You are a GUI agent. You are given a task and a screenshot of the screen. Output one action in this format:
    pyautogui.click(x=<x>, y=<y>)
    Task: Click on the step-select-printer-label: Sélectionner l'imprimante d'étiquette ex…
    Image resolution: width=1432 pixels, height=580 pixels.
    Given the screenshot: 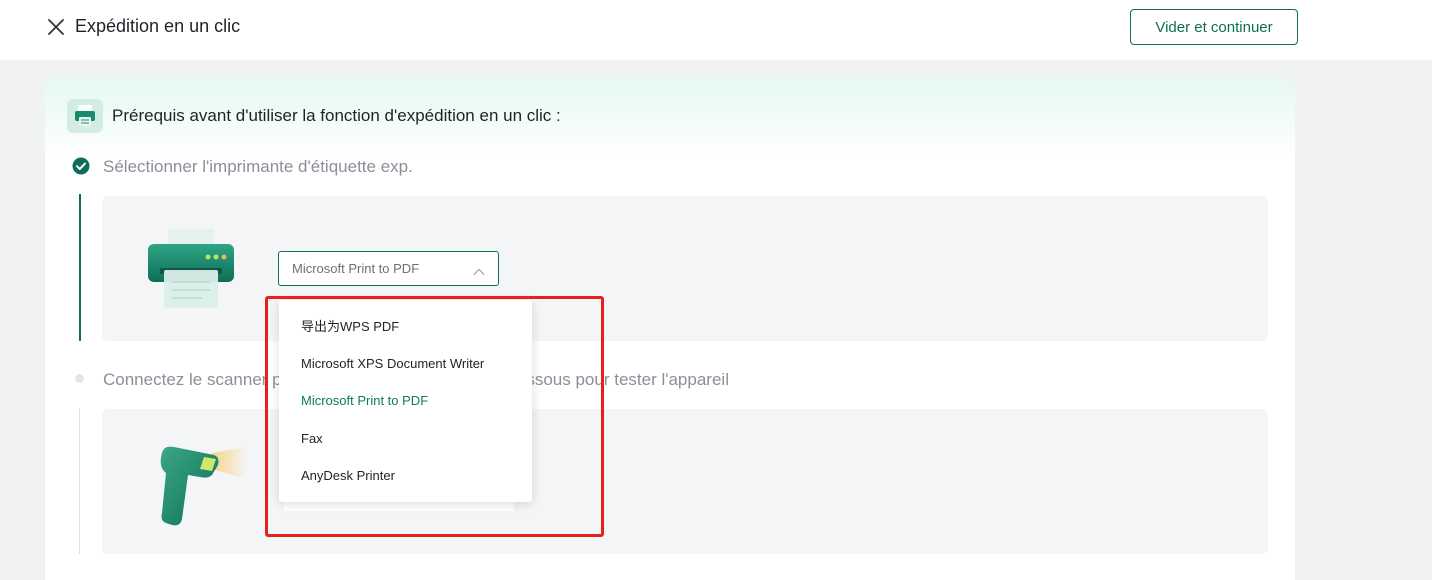 What is the action you would take?
    pyautogui.click(x=258, y=166)
    